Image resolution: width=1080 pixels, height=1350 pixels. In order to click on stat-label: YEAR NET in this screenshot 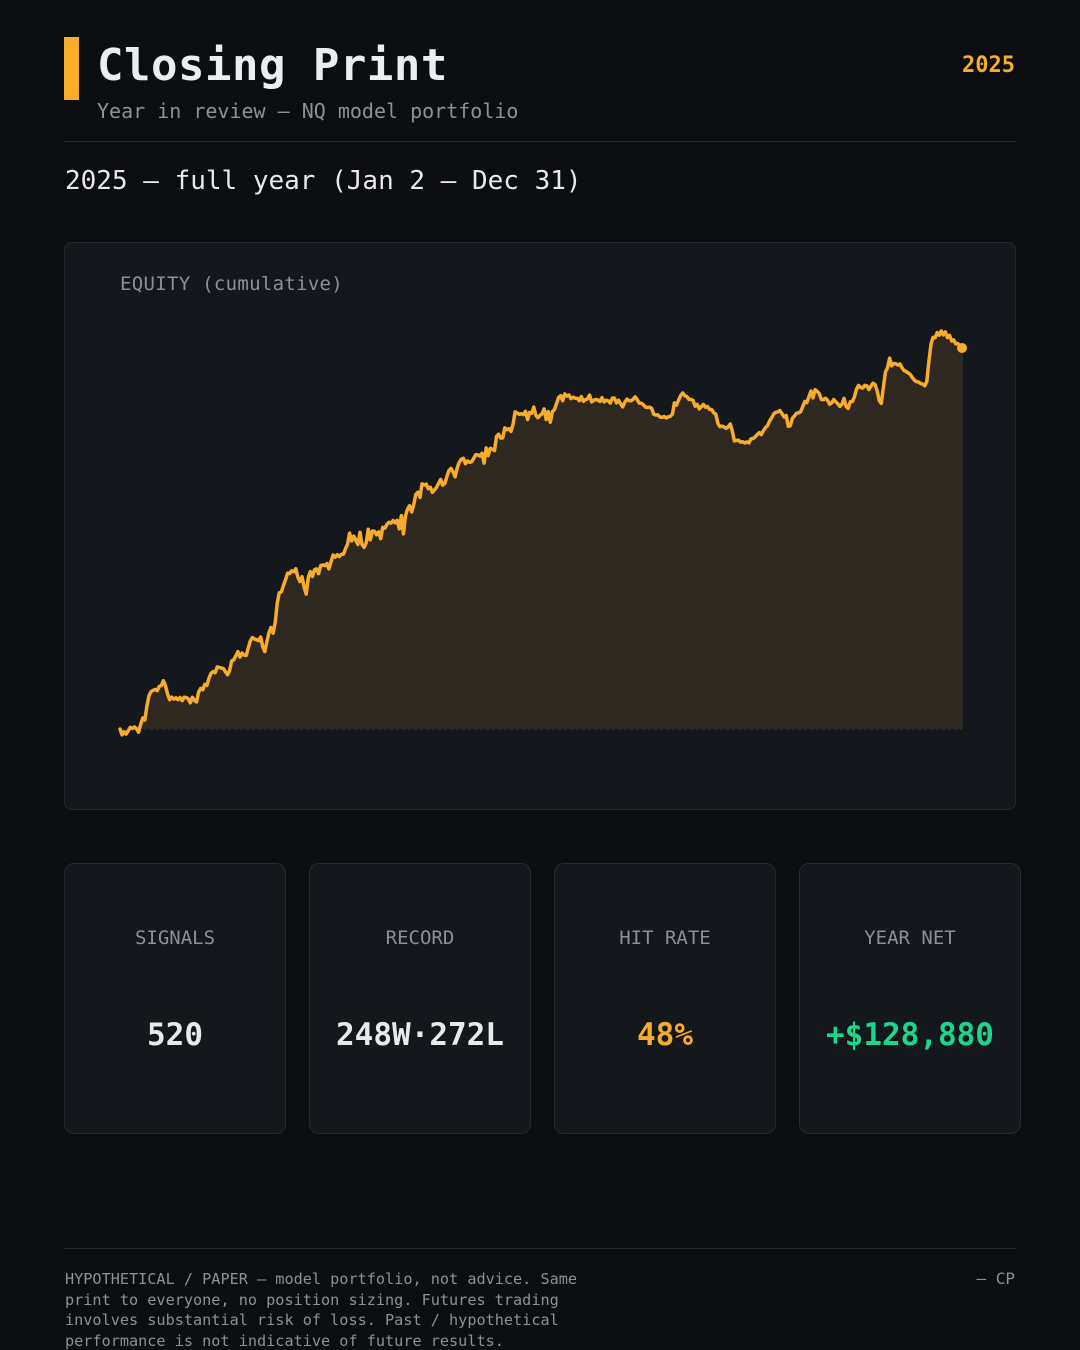, I will do `click(910, 938)`.